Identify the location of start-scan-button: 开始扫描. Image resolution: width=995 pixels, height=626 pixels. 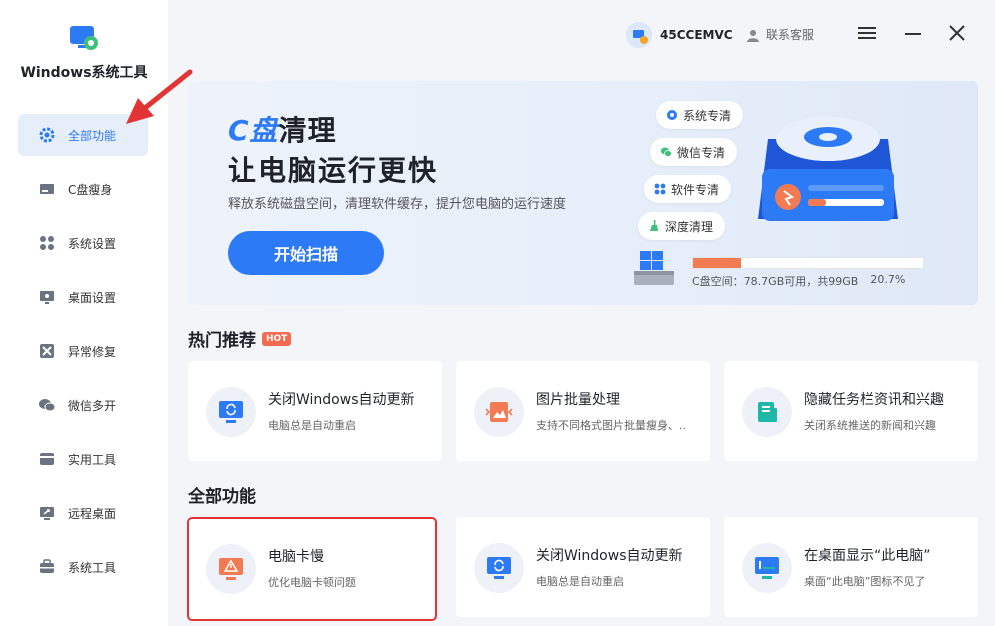
(306, 253).